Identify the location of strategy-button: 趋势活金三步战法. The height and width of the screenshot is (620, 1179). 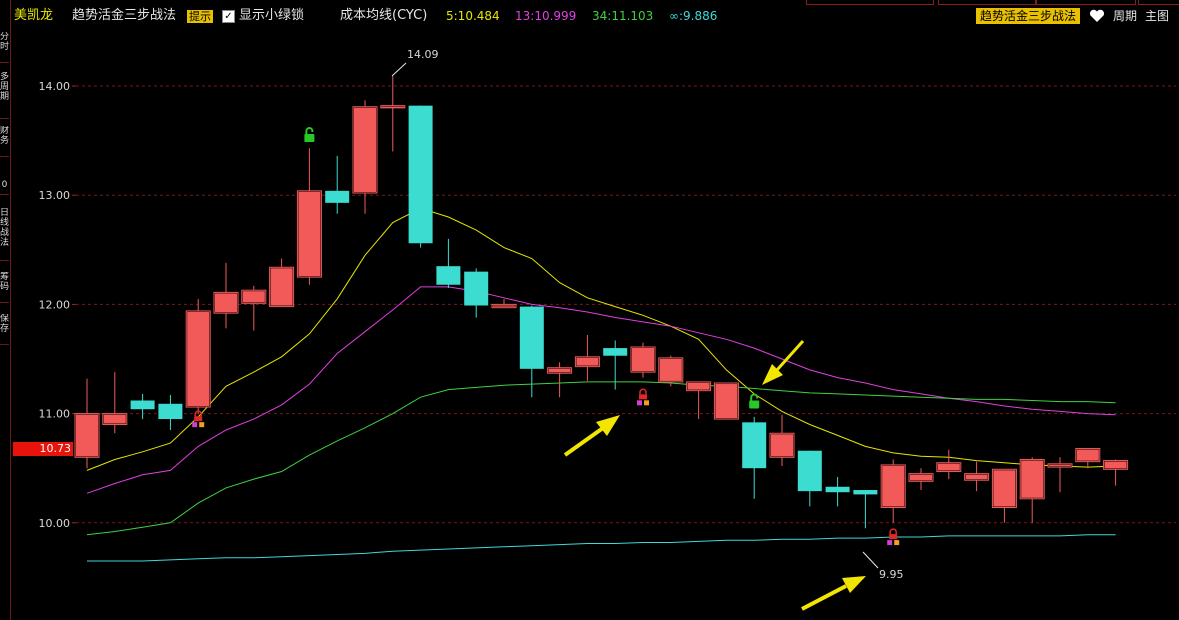
(1028, 16).